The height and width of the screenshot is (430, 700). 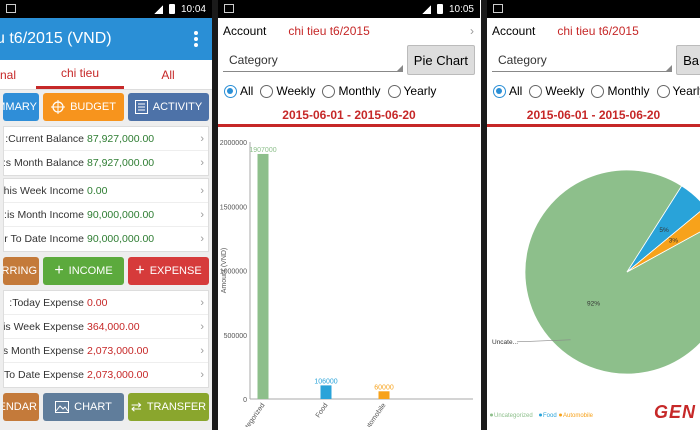 I want to click on row-label: To Date Expense:, so click(x=44, y=375).